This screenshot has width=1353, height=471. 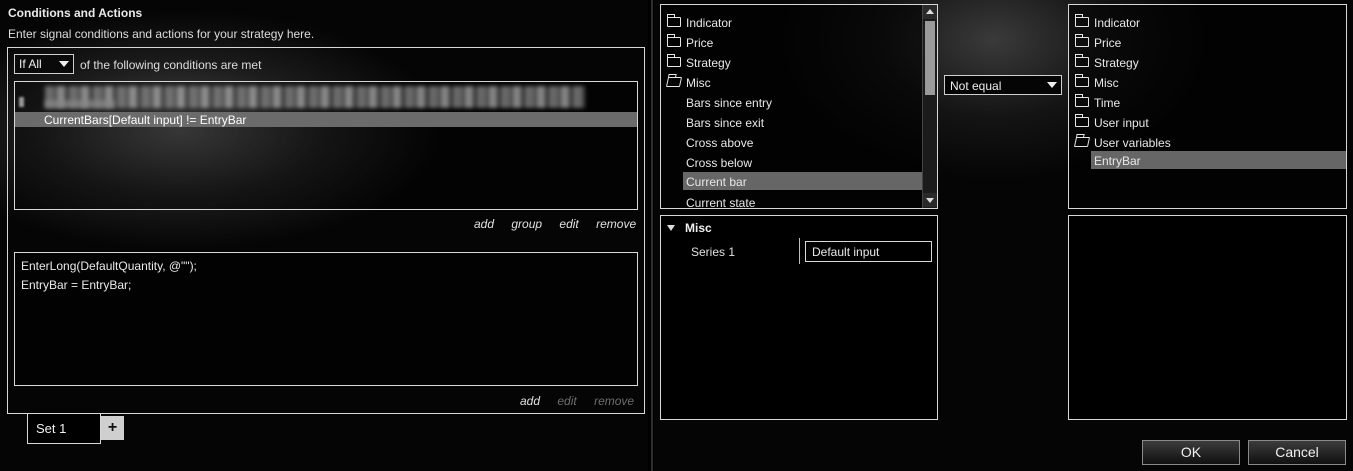 What do you see at coordinates (326, 145) in the screenshot?
I see `conditions-list: CurrentBars[Default input] != EntryBar` at bounding box center [326, 145].